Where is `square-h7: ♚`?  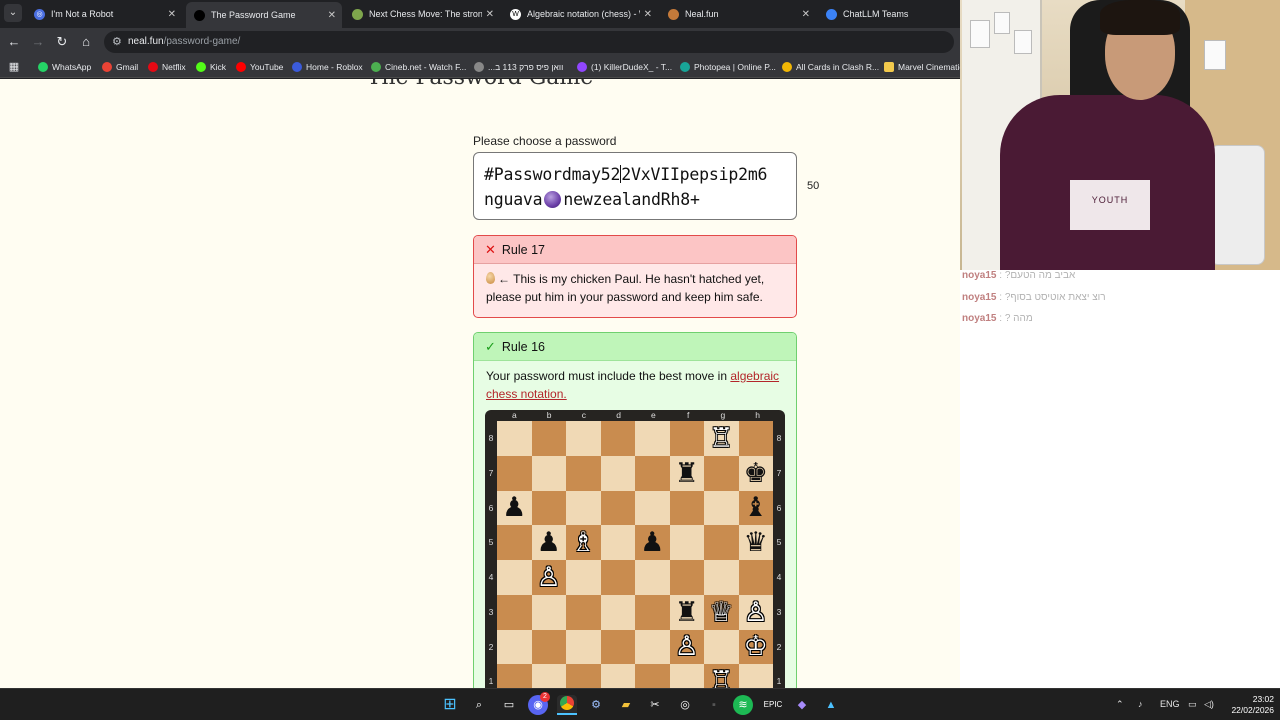
square-h7: ♚ is located at coordinates (755, 473).